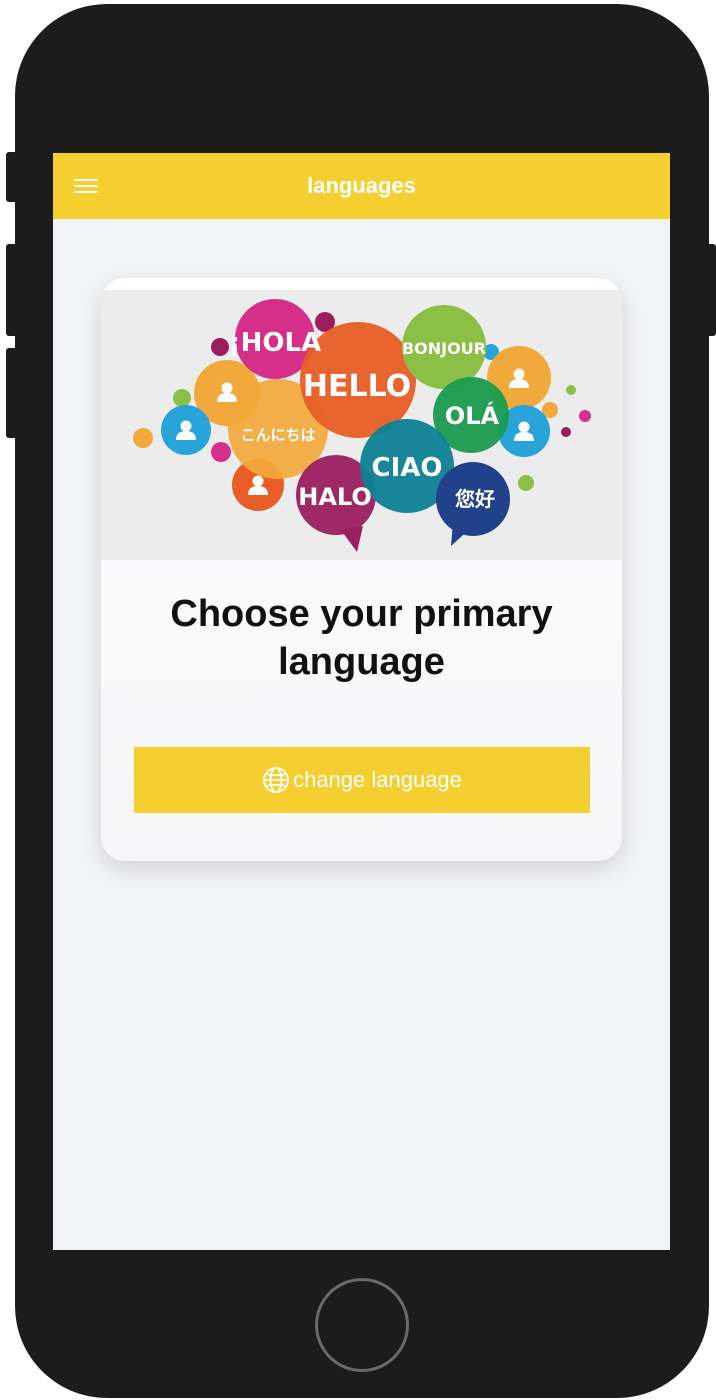  Describe the element at coordinates (335, 497) in the screenshot. I see `greeting-halo: HALO` at that location.